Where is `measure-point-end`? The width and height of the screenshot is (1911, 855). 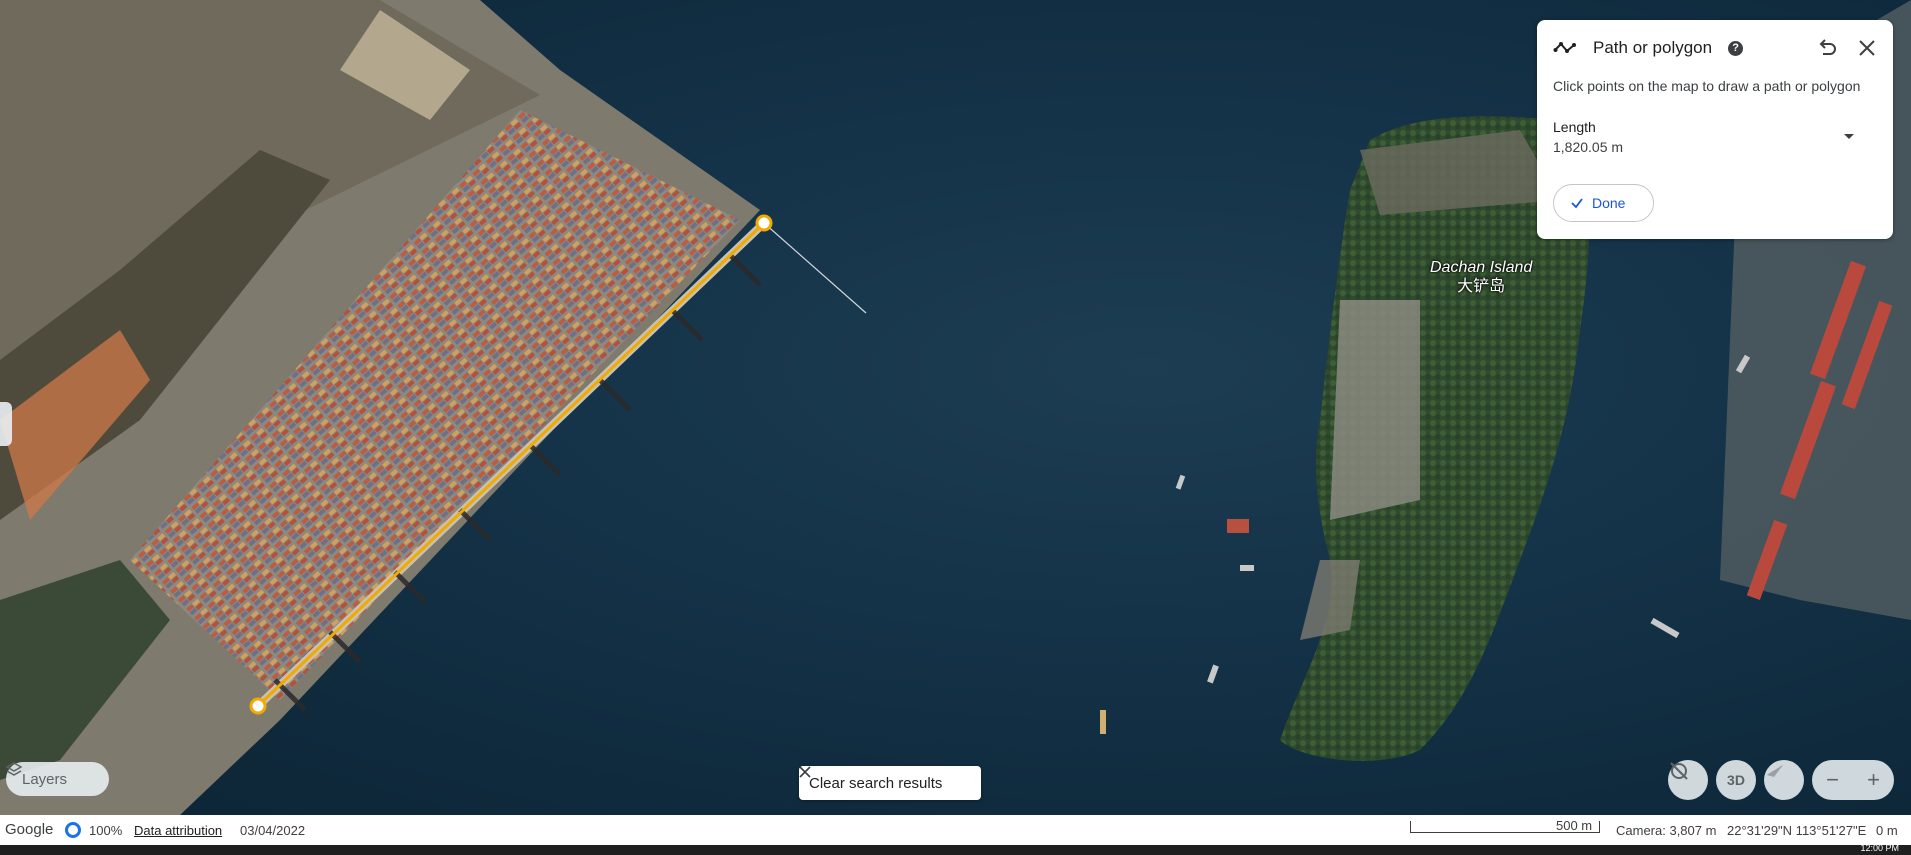 measure-point-end is located at coordinates (258, 706).